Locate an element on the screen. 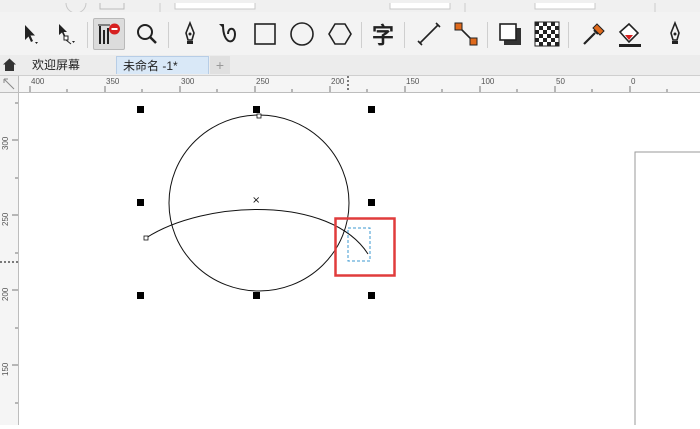 This screenshot has width=700, height=429. page-border is located at coordinates (667, 288).